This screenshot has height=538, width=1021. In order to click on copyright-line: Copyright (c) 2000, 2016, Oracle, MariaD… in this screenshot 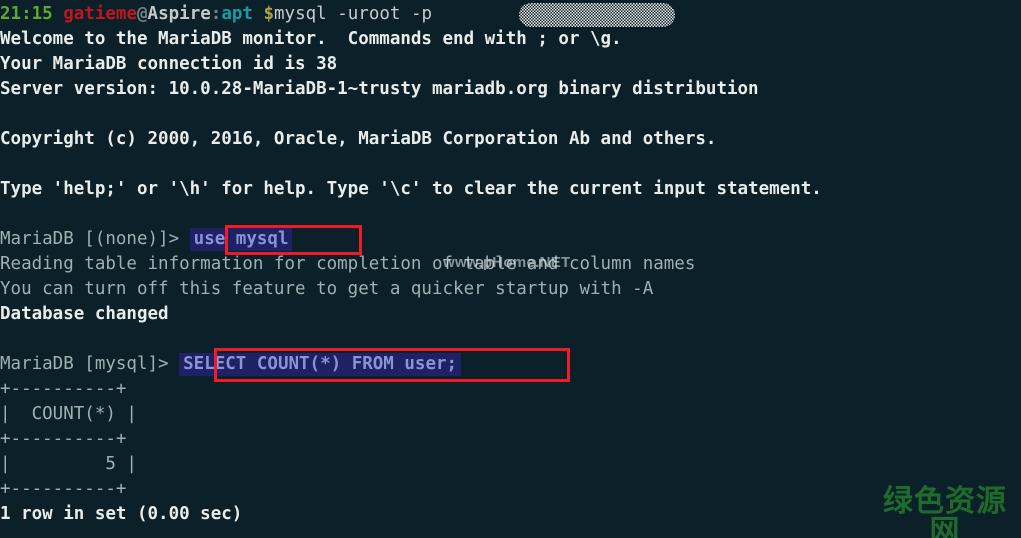, I will do `click(358, 139)`.